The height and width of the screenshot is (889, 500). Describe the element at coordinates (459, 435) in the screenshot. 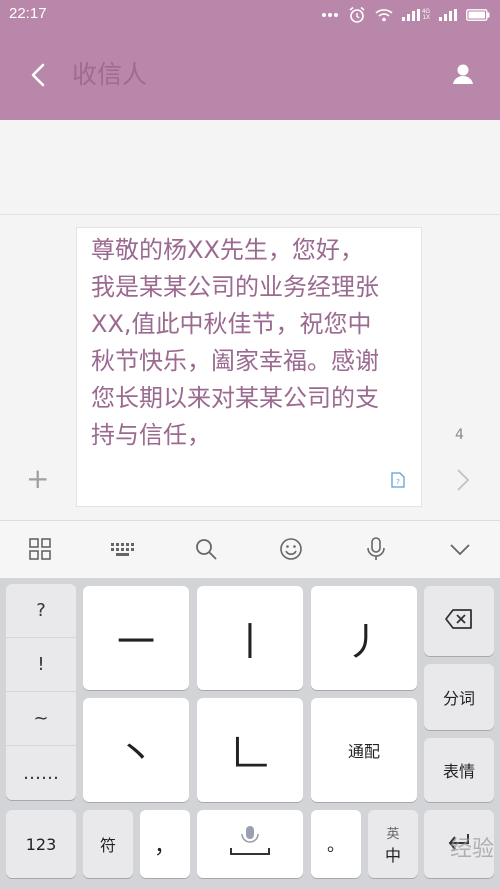

I see `char-count: 4` at that location.